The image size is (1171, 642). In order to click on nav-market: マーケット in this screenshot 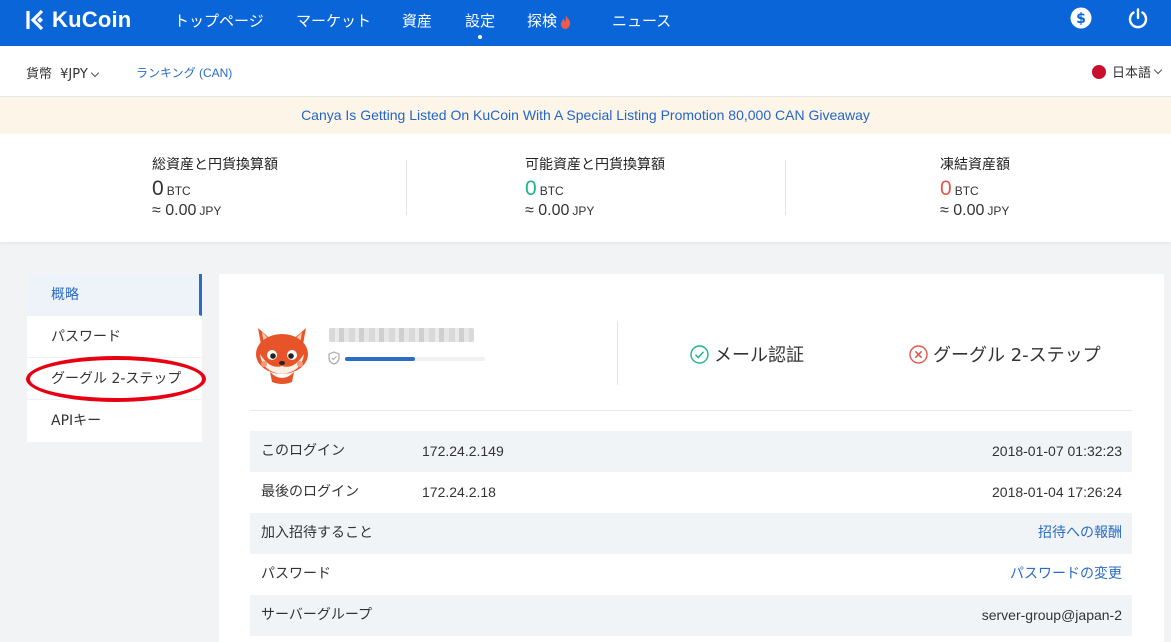, I will do `click(333, 20)`.